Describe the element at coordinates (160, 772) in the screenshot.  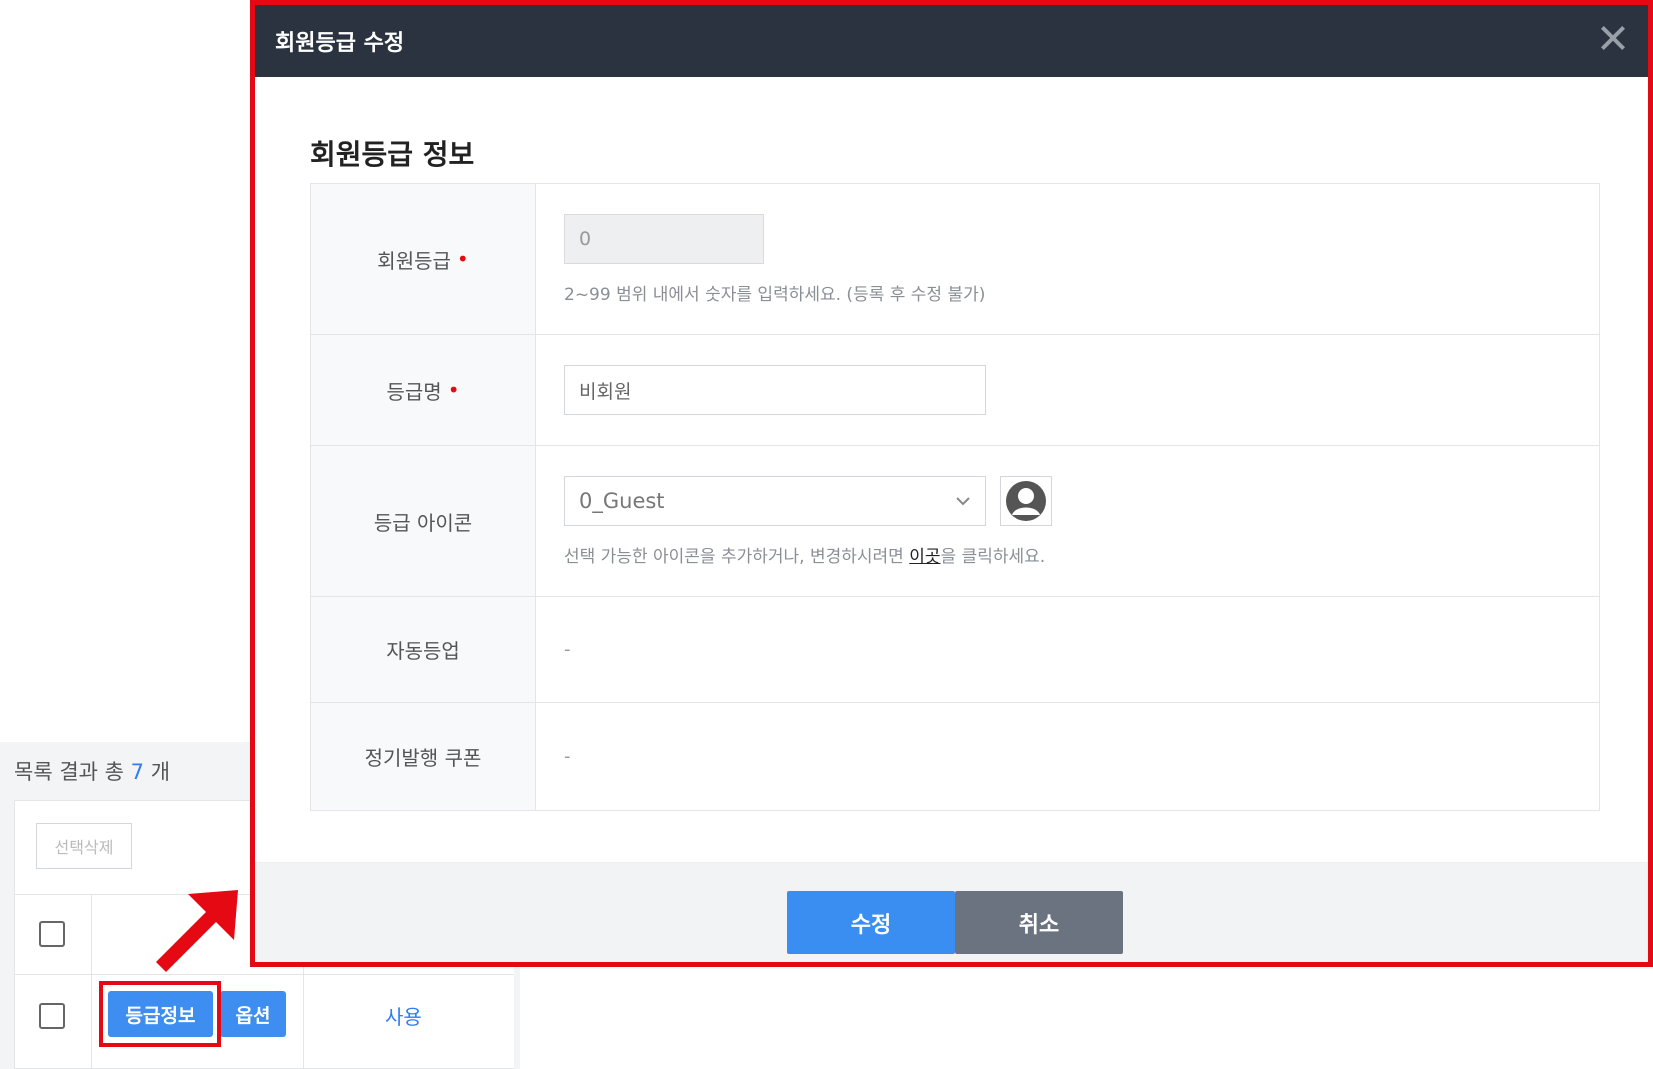
I see `result-count-suffix: 개` at that location.